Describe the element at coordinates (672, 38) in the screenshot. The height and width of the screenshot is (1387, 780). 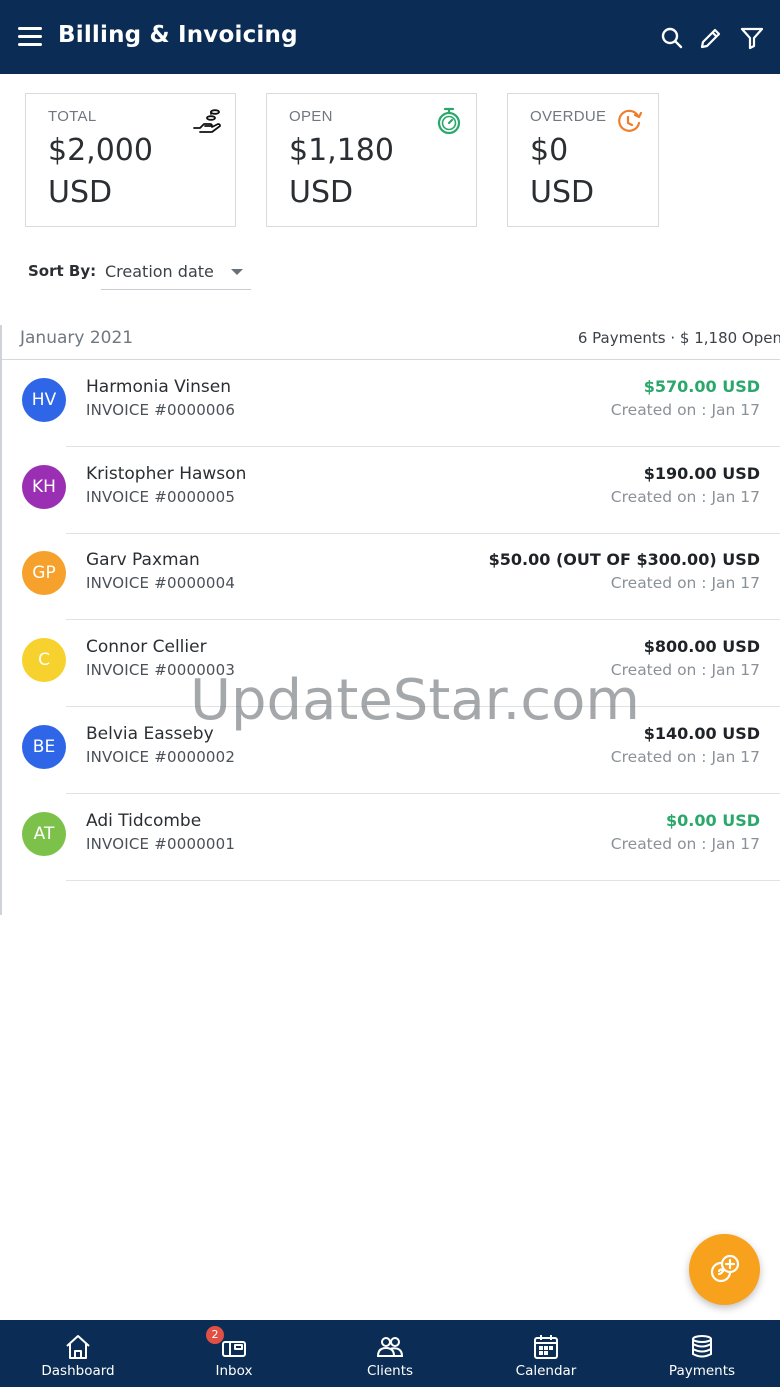
I see `search-icon` at that location.